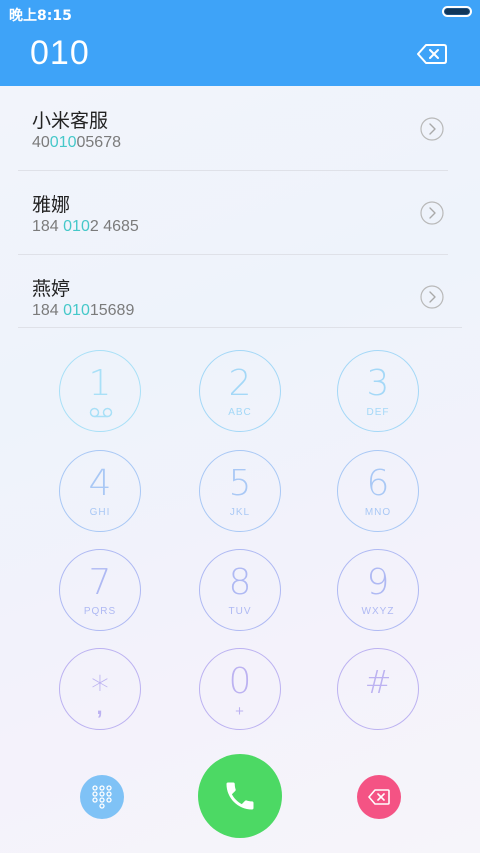 The height and width of the screenshot is (853, 480). What do you see at coordinates (51, 289) in the screenshot?
I see `contact-name: 燕婷` at bounding box center [51, 289].